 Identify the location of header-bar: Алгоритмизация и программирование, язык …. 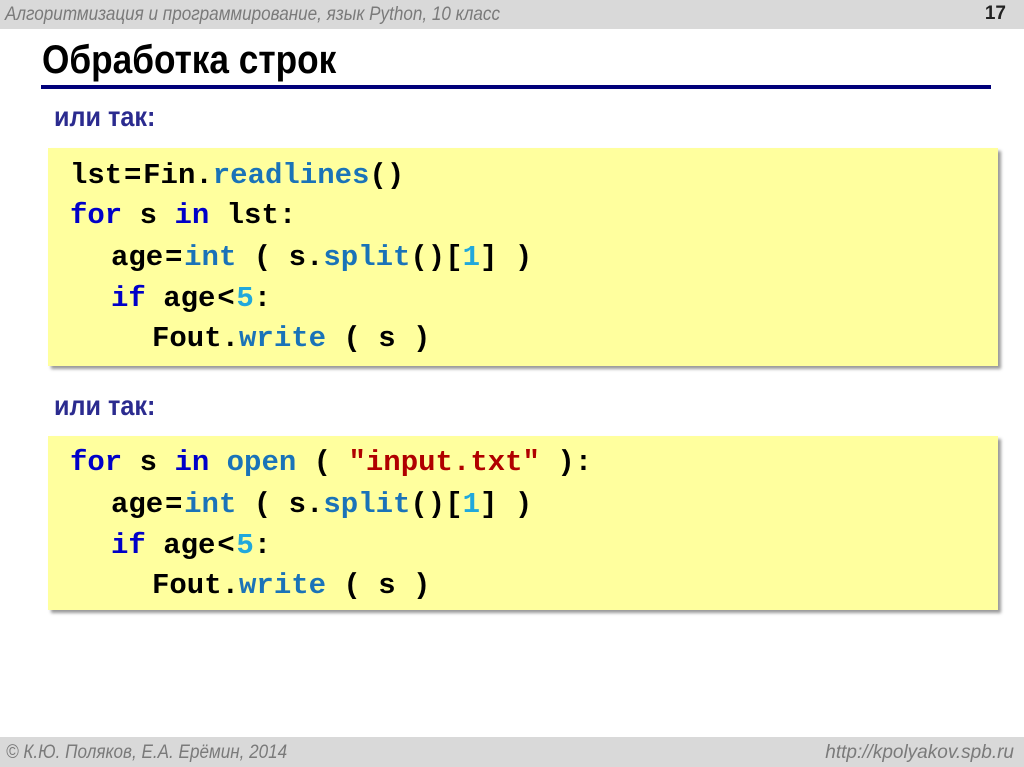
(512, 14).